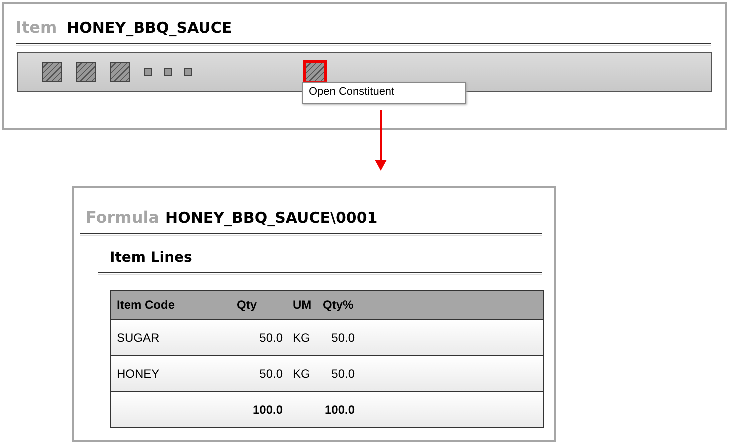 The image size is (730, 445). What do you see at coordinates (37, 27) in the screenshot?
I see `item-label: Item` at bounding box center [37, 27].